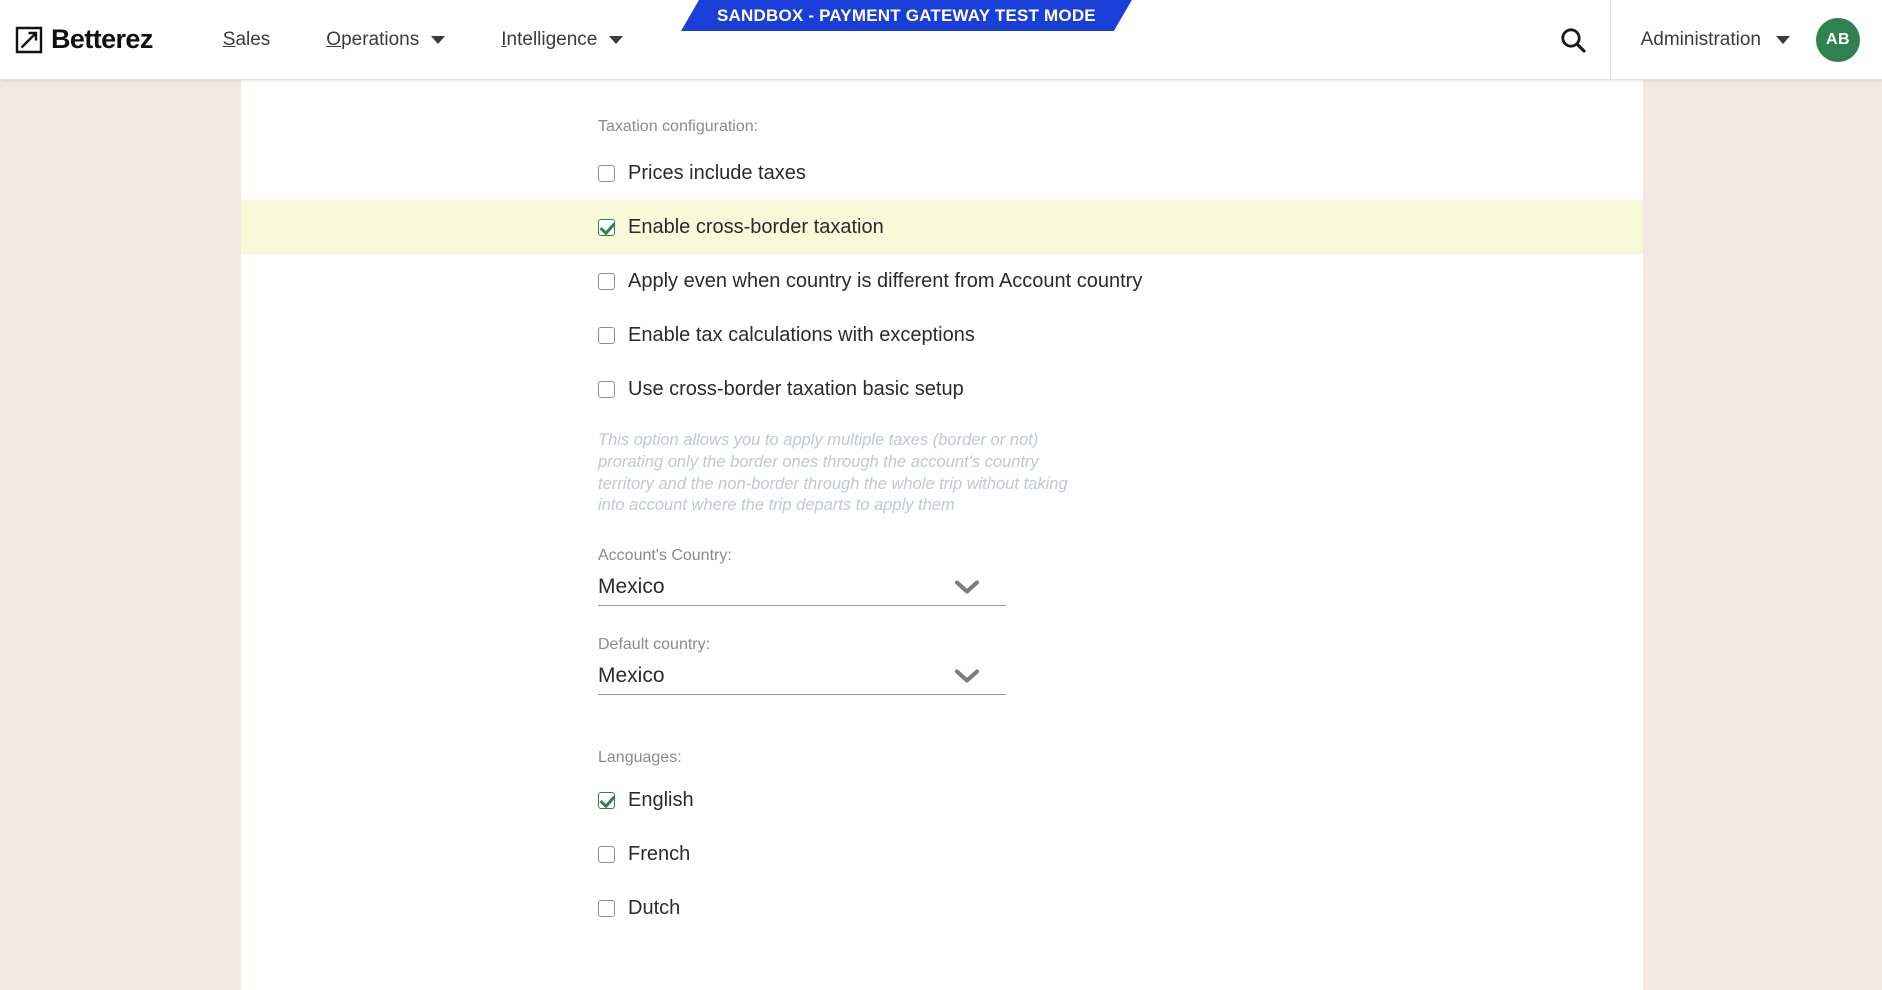 Image resolution: width=1882 pixels, height=990 pixels. Describe the element at coordinates (373, 39) in the screenshot. I see `nav-item-operations-label: Operations` at that location.